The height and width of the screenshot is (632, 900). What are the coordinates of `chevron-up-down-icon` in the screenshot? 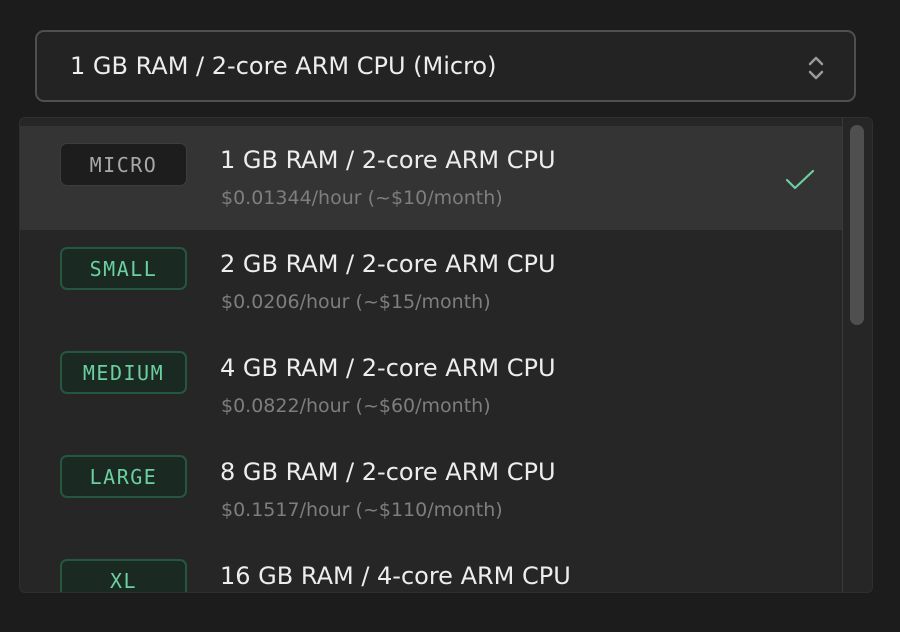 It's located at (816, 68).